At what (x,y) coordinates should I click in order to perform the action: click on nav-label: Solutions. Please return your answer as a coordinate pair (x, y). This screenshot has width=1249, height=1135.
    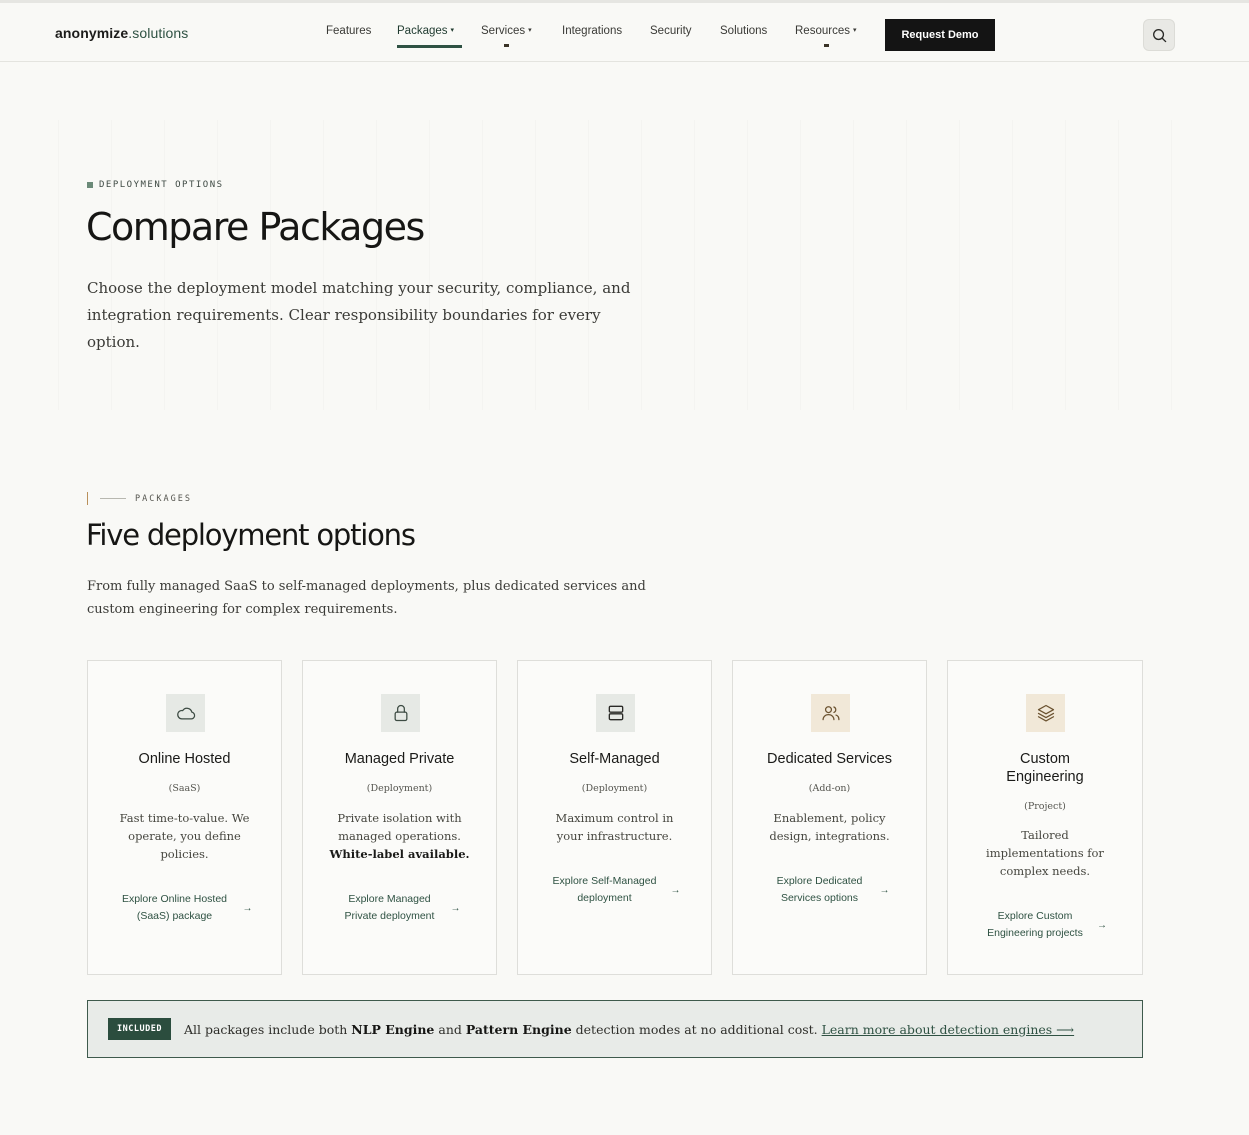
    Looking at the image, I should click on (744, 31).